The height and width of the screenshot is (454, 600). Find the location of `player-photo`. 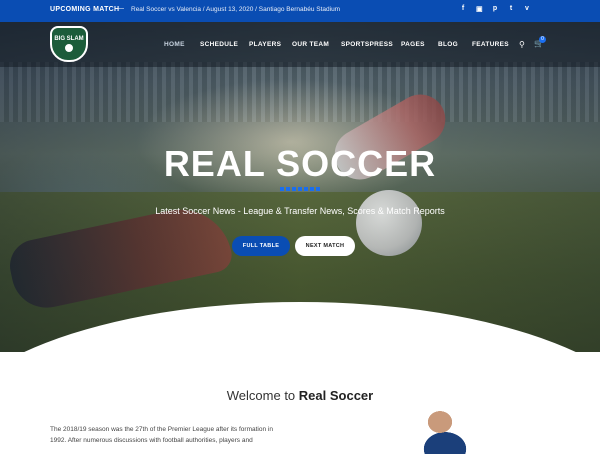

player-photo is located at coordinates (450, 429).